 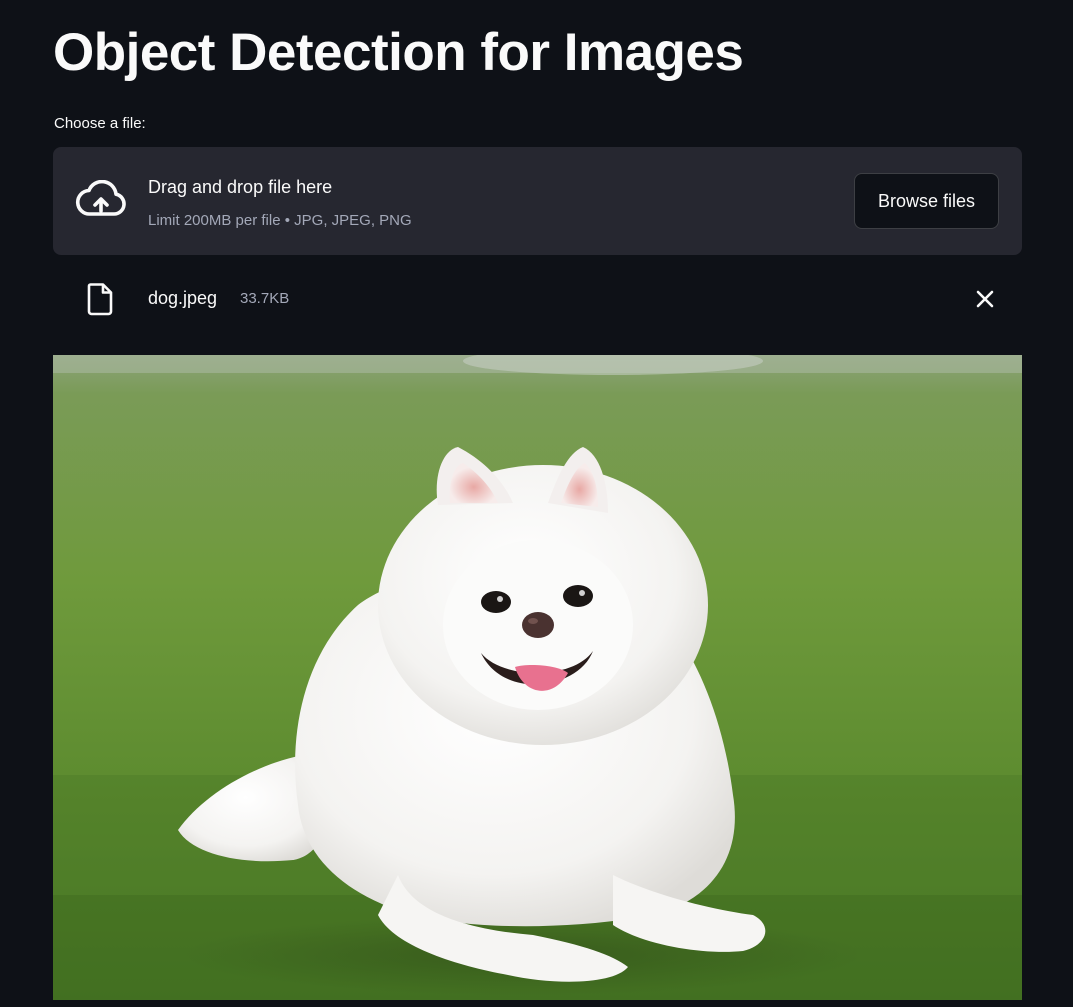 I want to click on close-icon, so click(x=985, y=299).